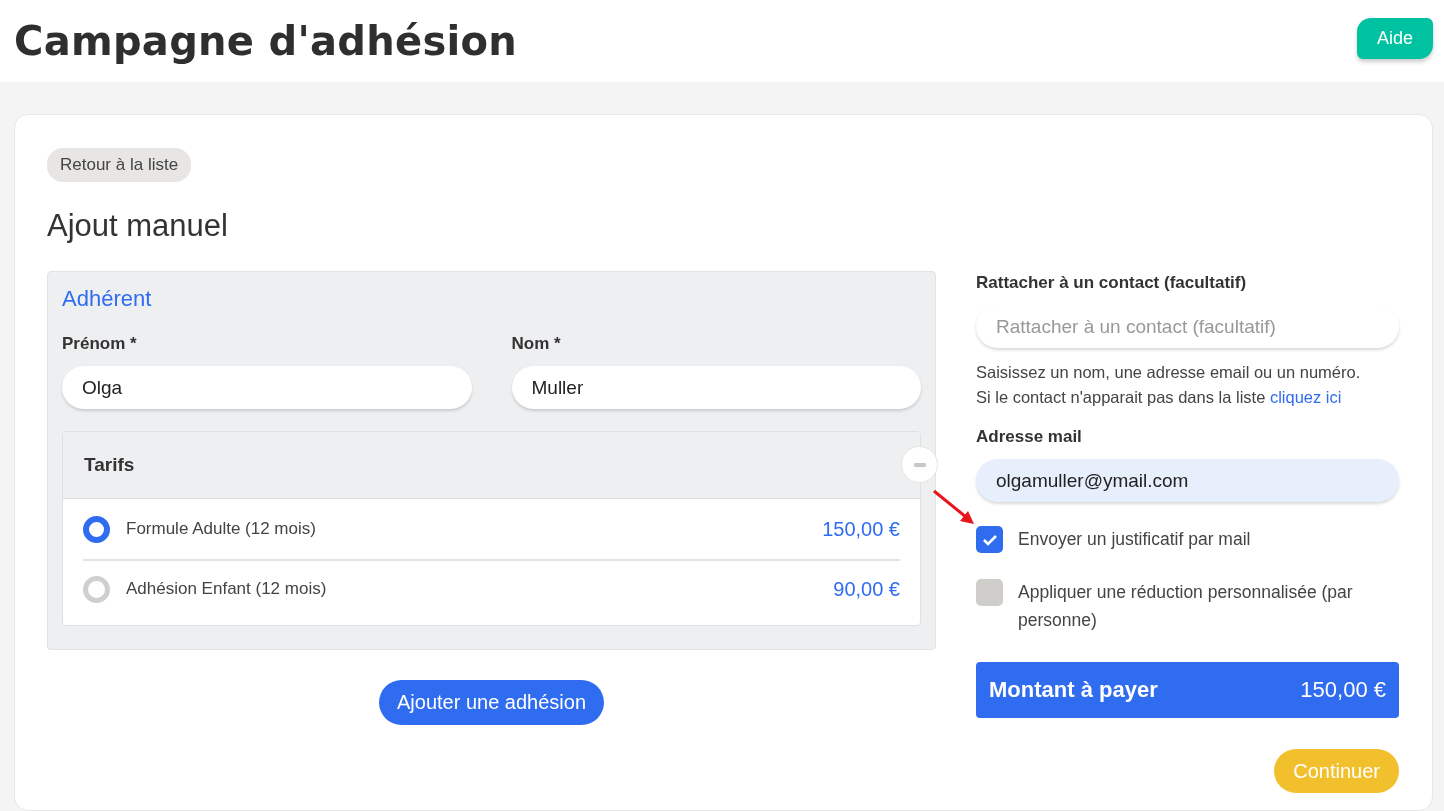 This screenshot has width=1444, height=811. What do you see at coordinates (919, 464) in the screenshot?
I see `minus-icon` at bounding box center [919, 464].